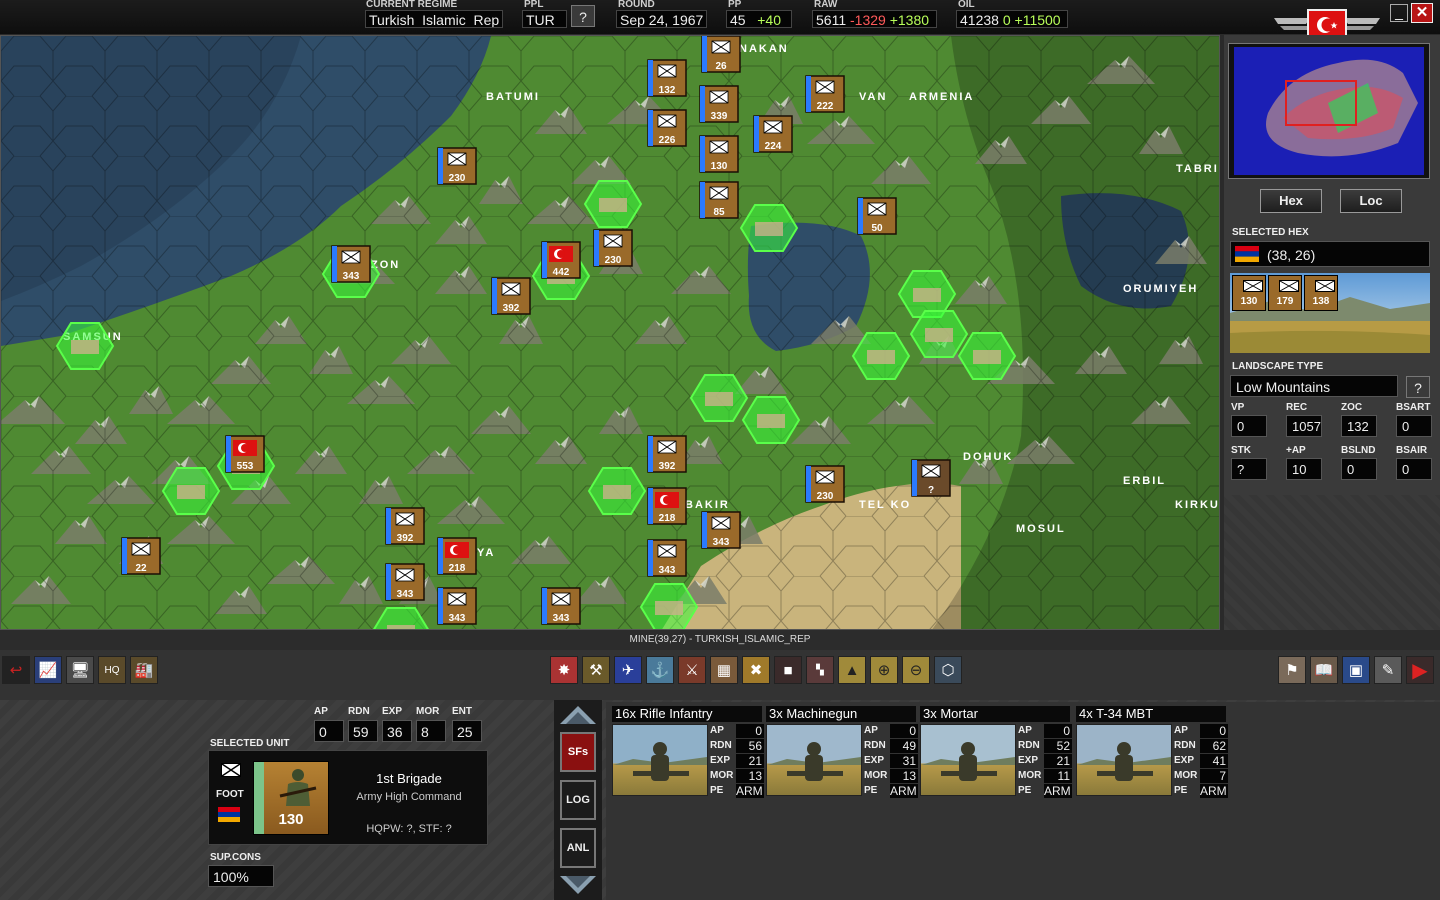 This screenshot has height=900, width=1440. I want to click on hex-button: Hex, so click(1291, 201).